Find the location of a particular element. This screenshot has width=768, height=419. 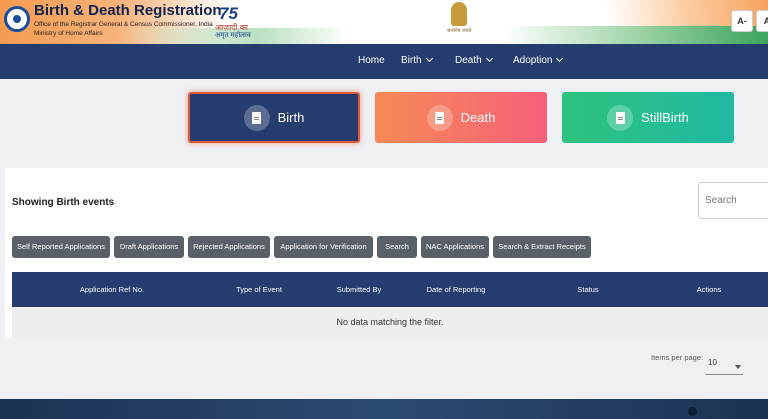

national-emblem: सत्यमेव जयते is located at coordinates (459, 21).